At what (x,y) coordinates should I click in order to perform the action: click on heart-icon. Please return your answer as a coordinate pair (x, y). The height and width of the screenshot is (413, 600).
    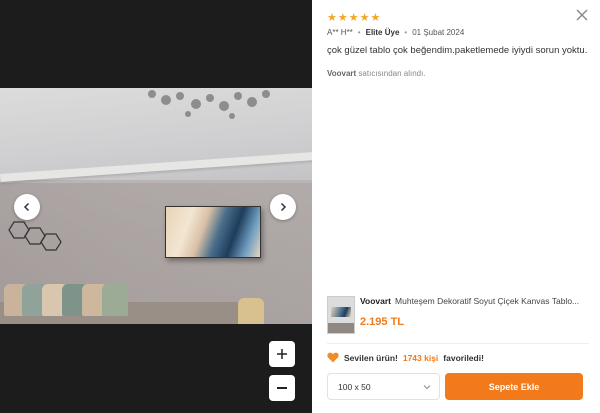
    Looking at the image, I should click on (333, 357).